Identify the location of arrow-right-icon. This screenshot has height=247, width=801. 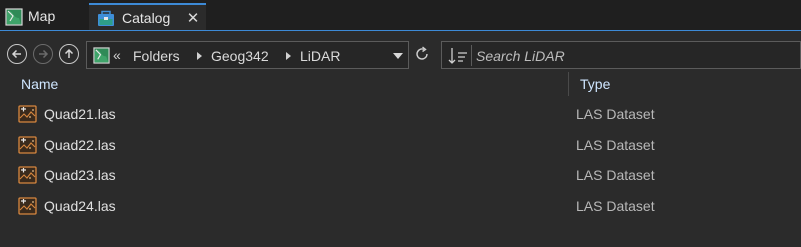
(44, 54).